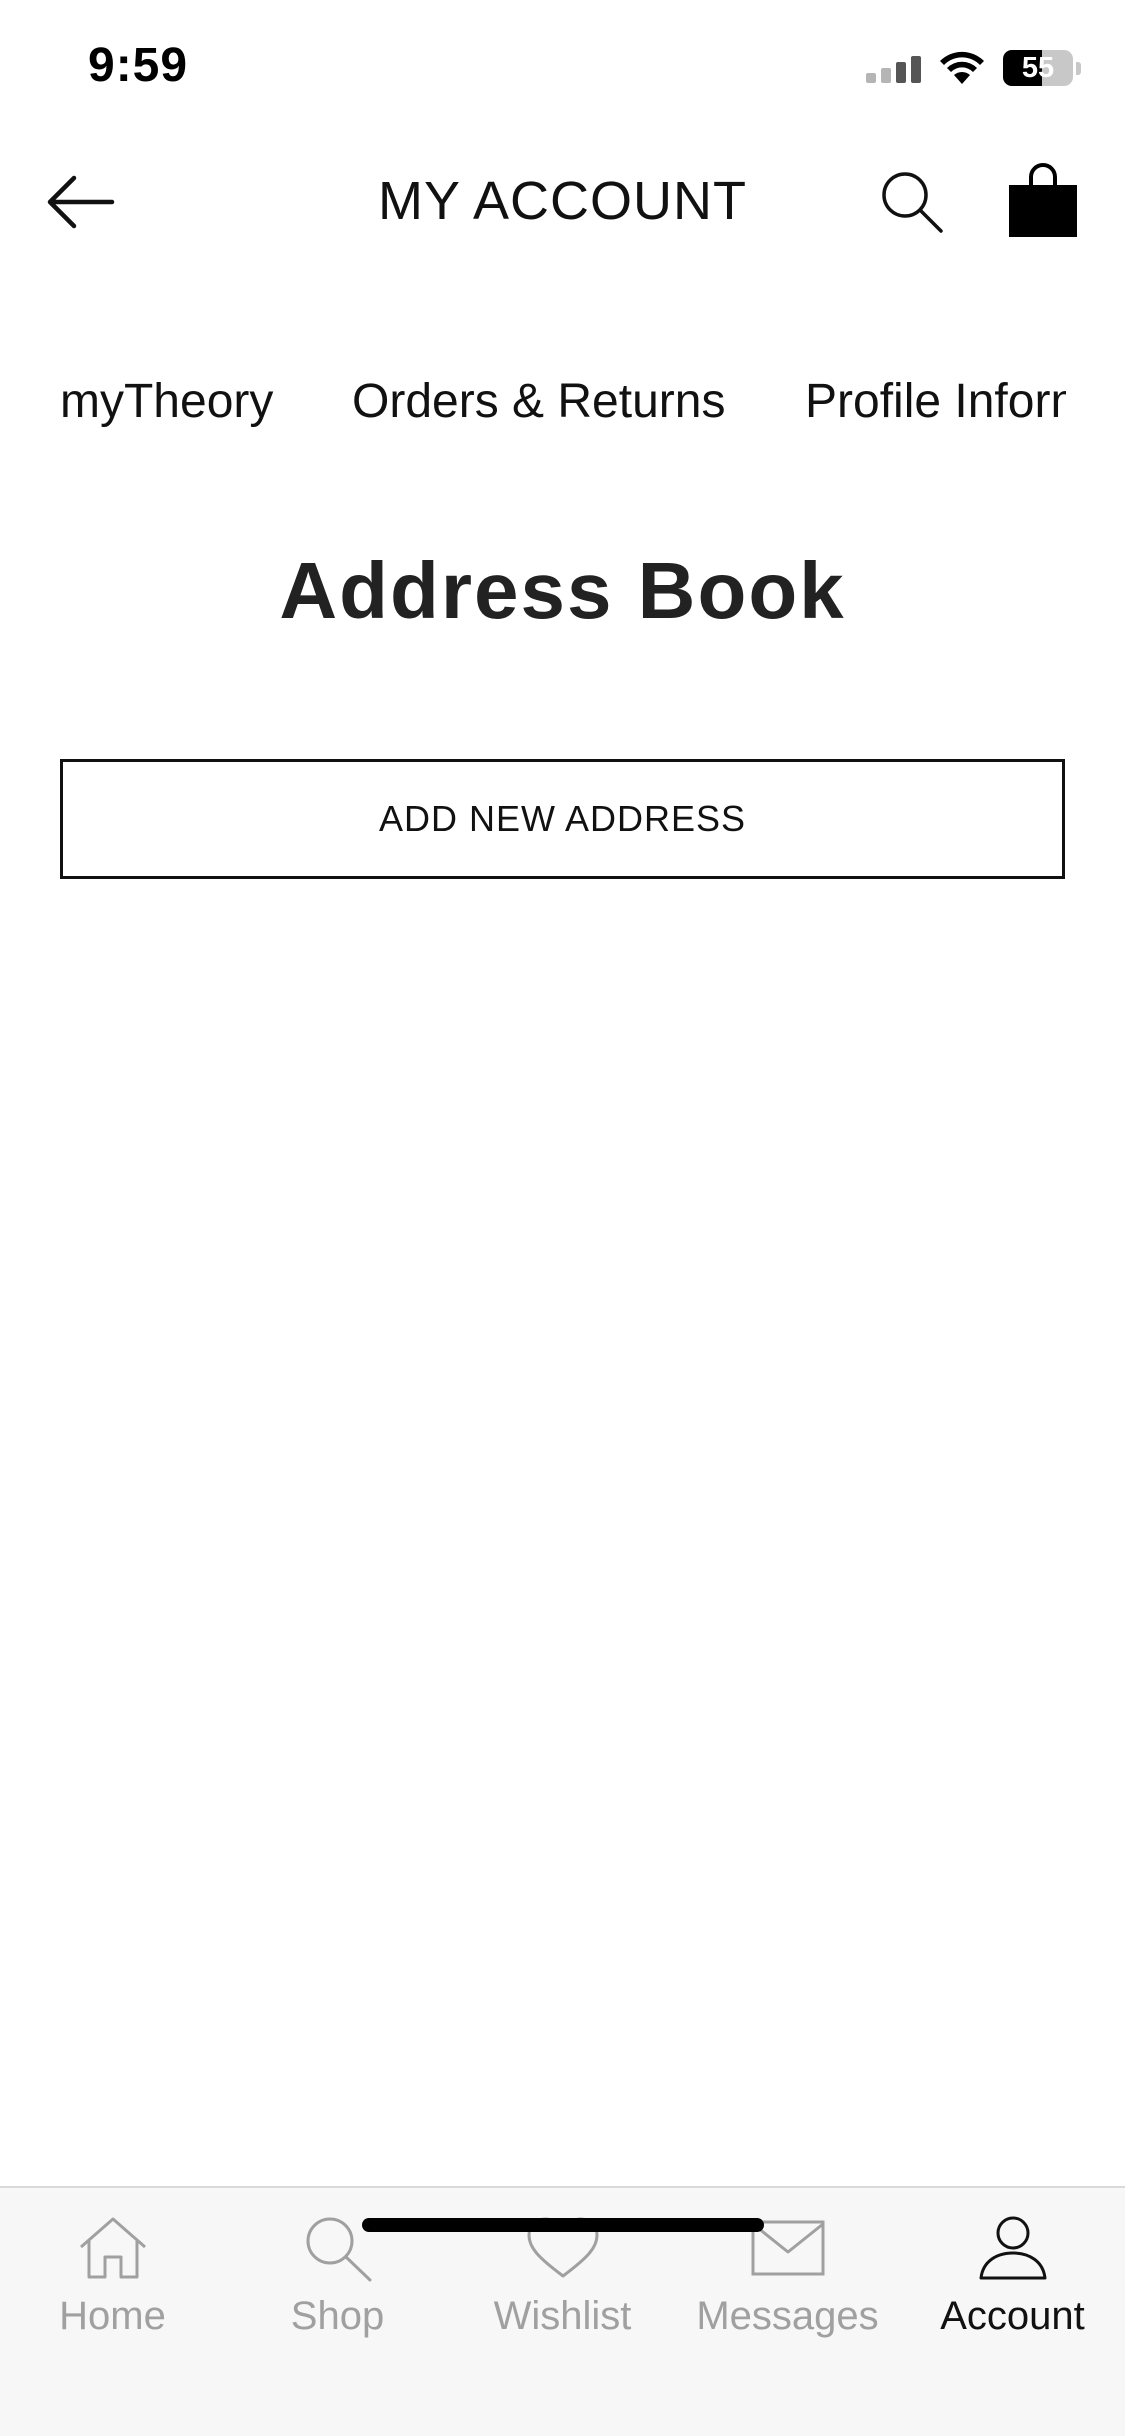 This screenshot has width=1125, height=2436. I want to click on add-new-address-label: ADD NEW ADDRESS, so click(562, 818).